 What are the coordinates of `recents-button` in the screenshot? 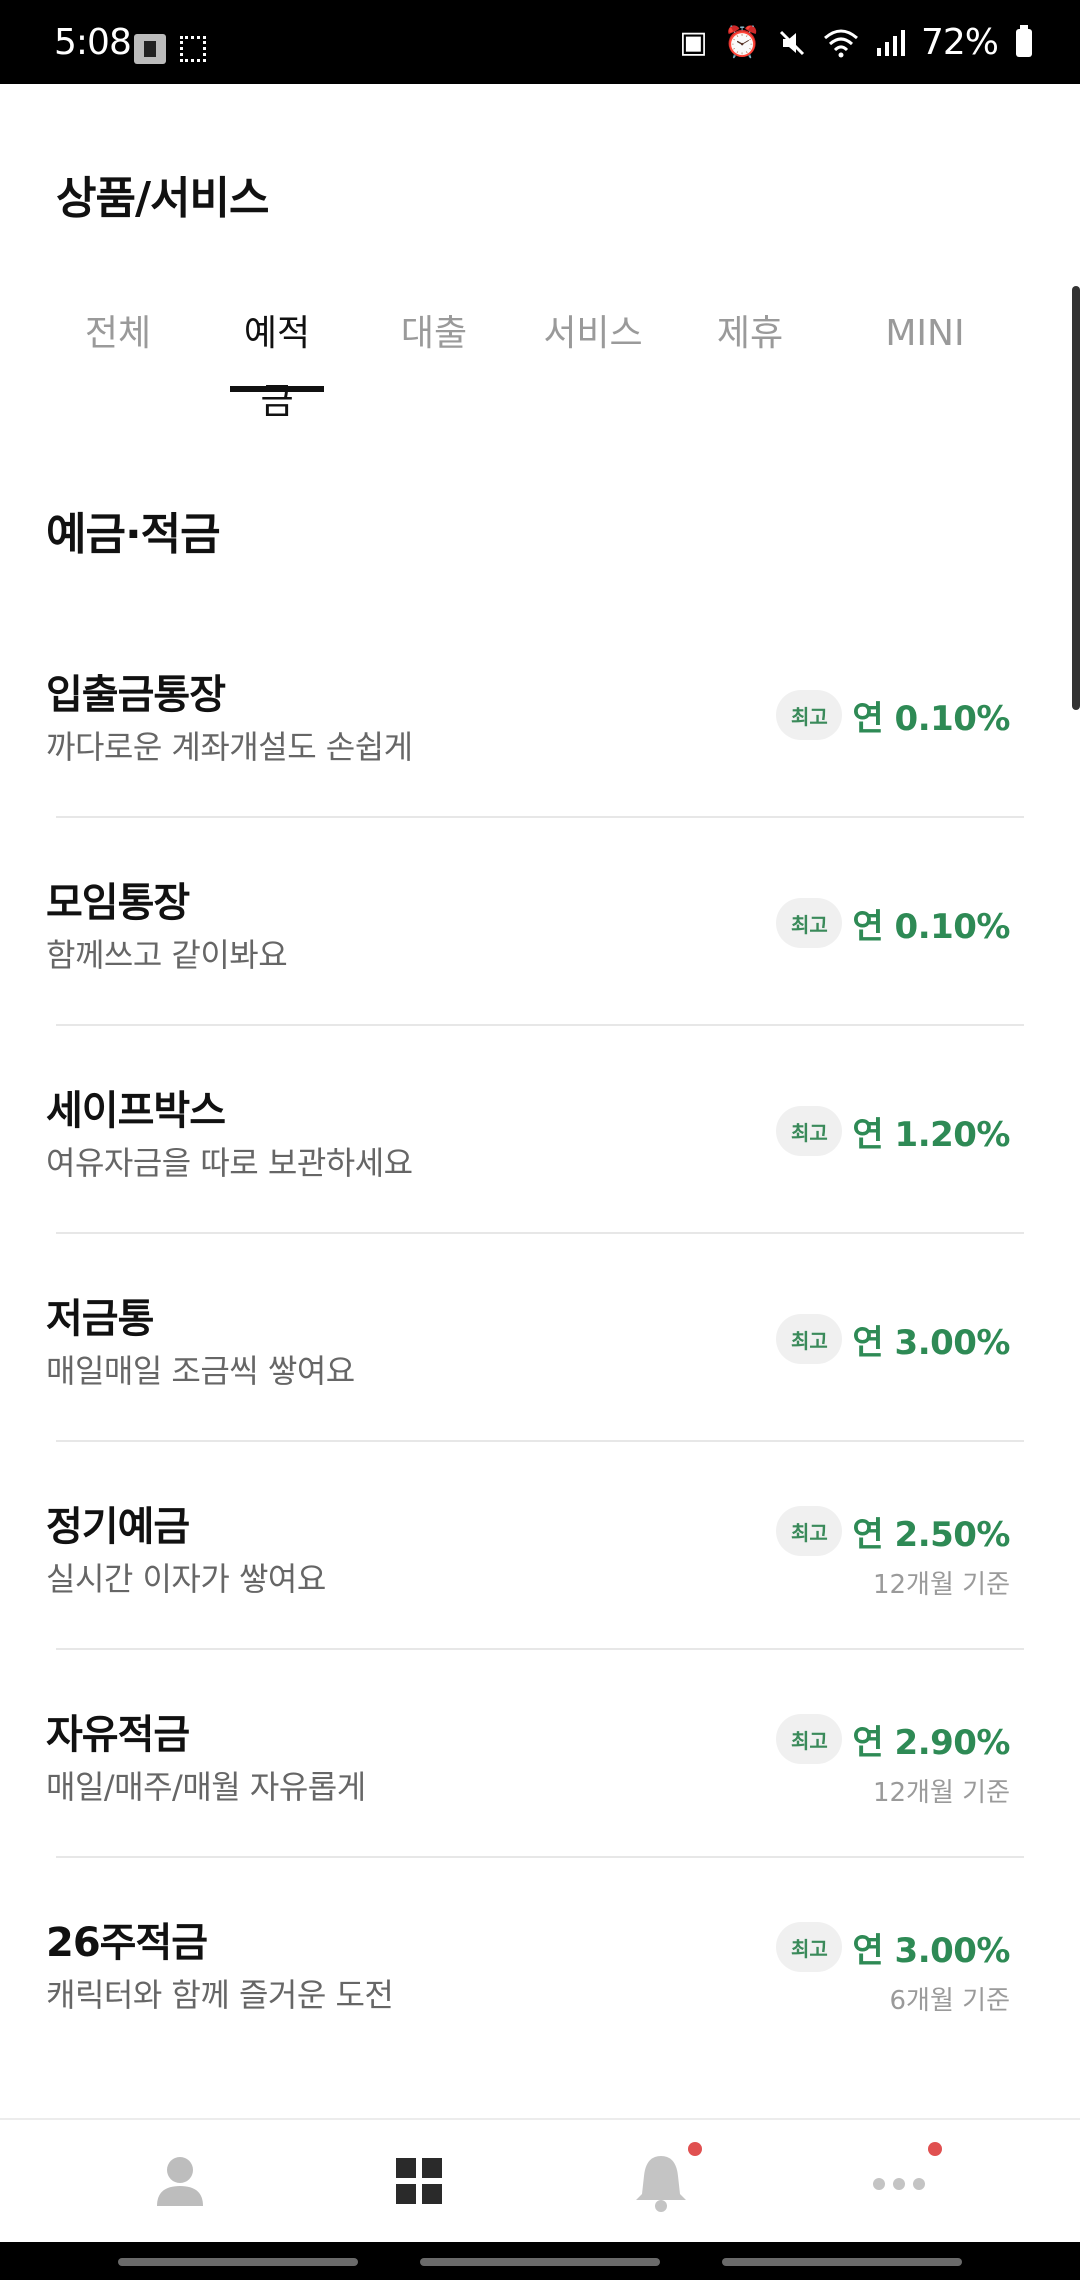 It's located at (238, 2262).